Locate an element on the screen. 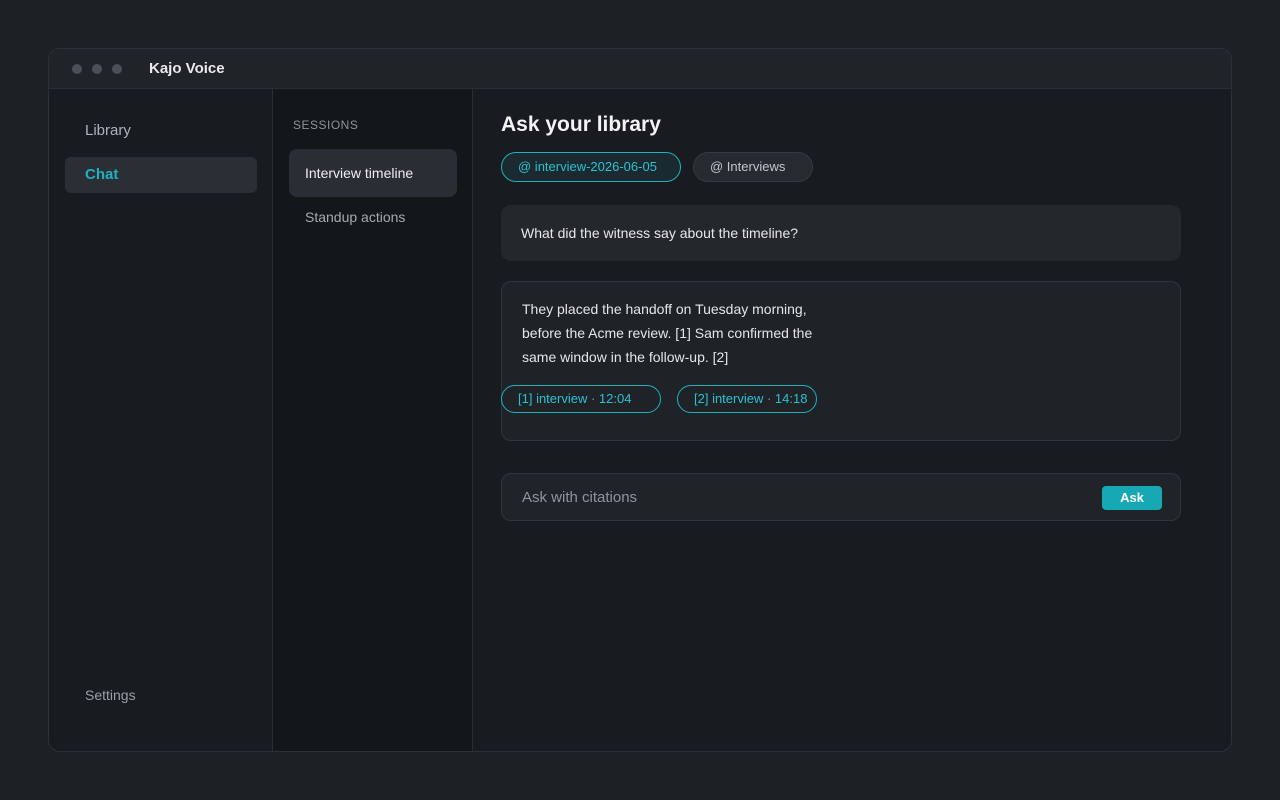 Image resolution: width=1280 pixels, height=800 pixels. sidebar-item-label: Library is located at coordinates (108, 130).